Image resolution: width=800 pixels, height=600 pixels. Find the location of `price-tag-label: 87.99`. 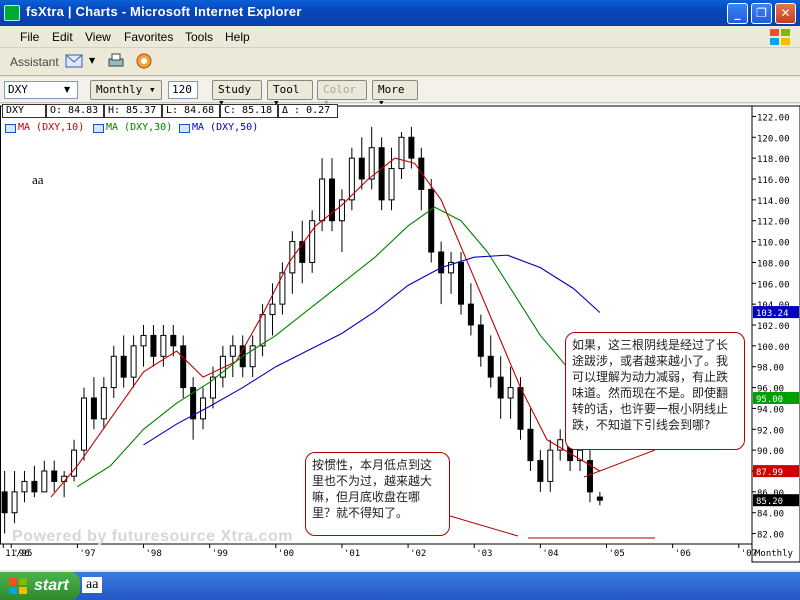

price-tag-label: 87.99 is located at coordinates (769, 473).